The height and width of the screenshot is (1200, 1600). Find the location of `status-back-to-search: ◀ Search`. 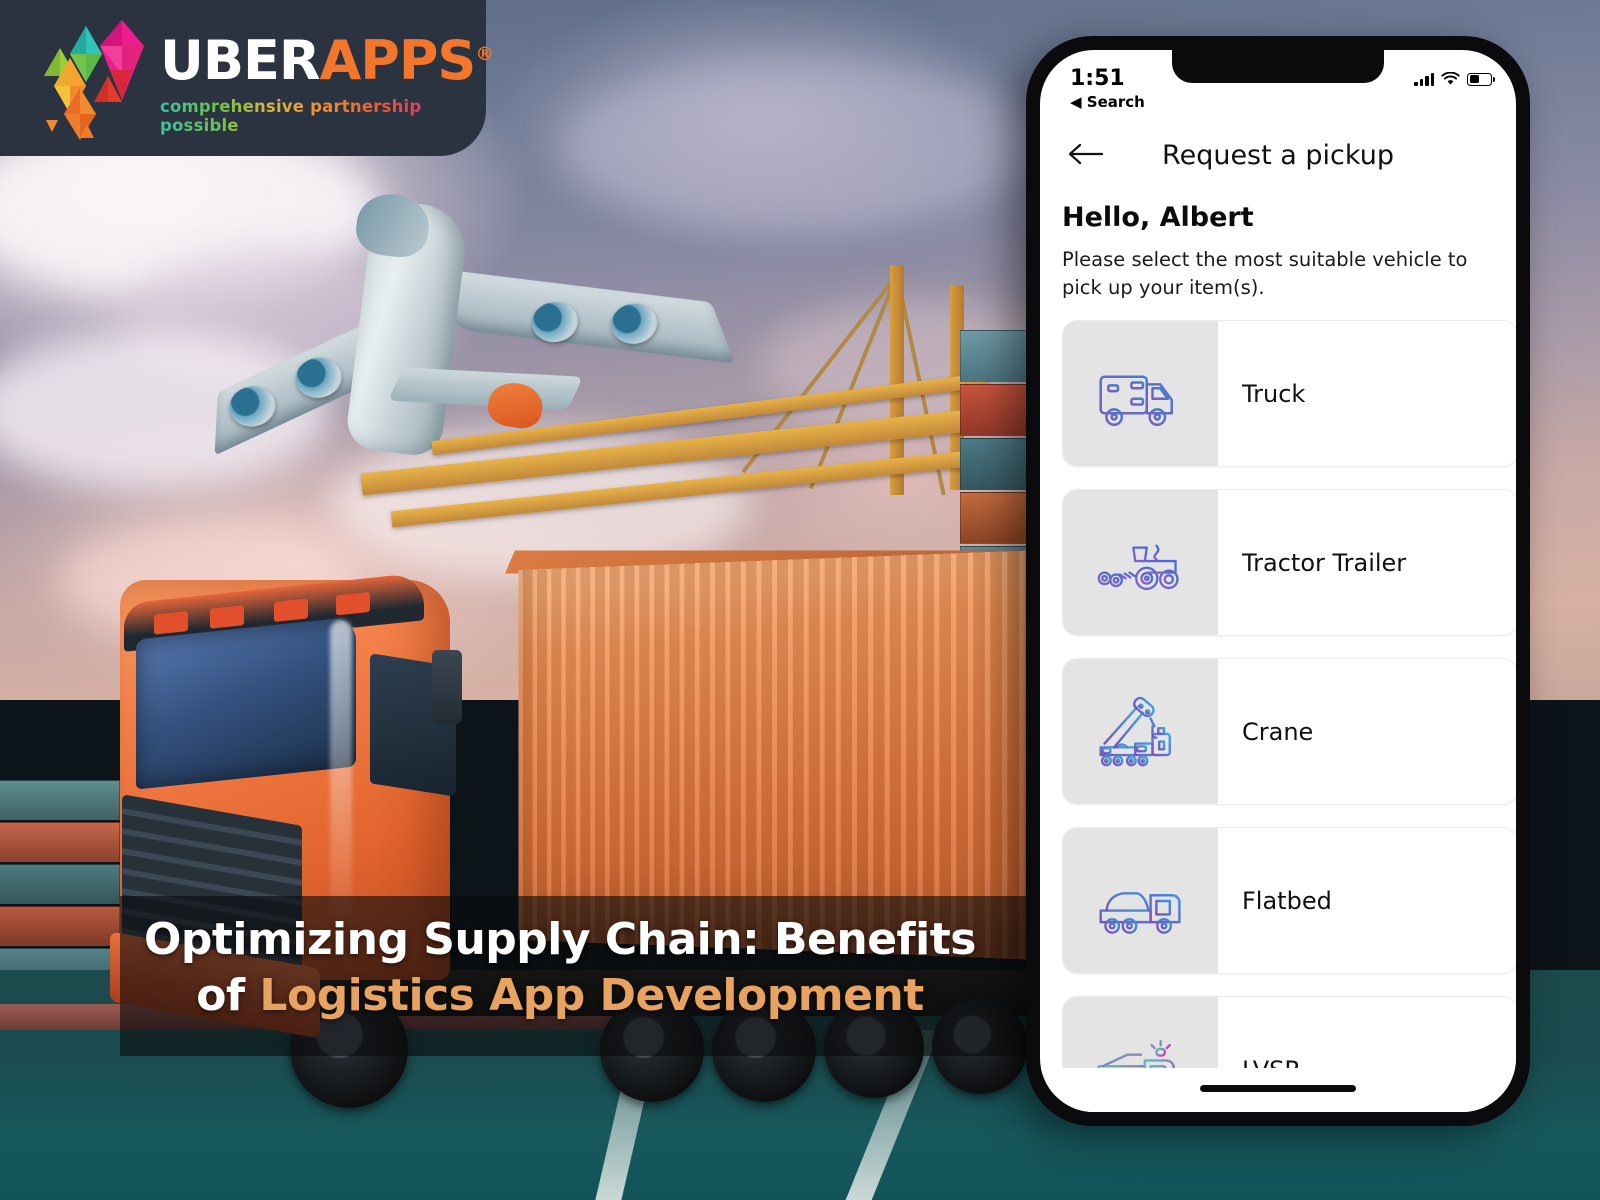

status-back-to-search: ◀ Search is located at coordinates (1280, 102).